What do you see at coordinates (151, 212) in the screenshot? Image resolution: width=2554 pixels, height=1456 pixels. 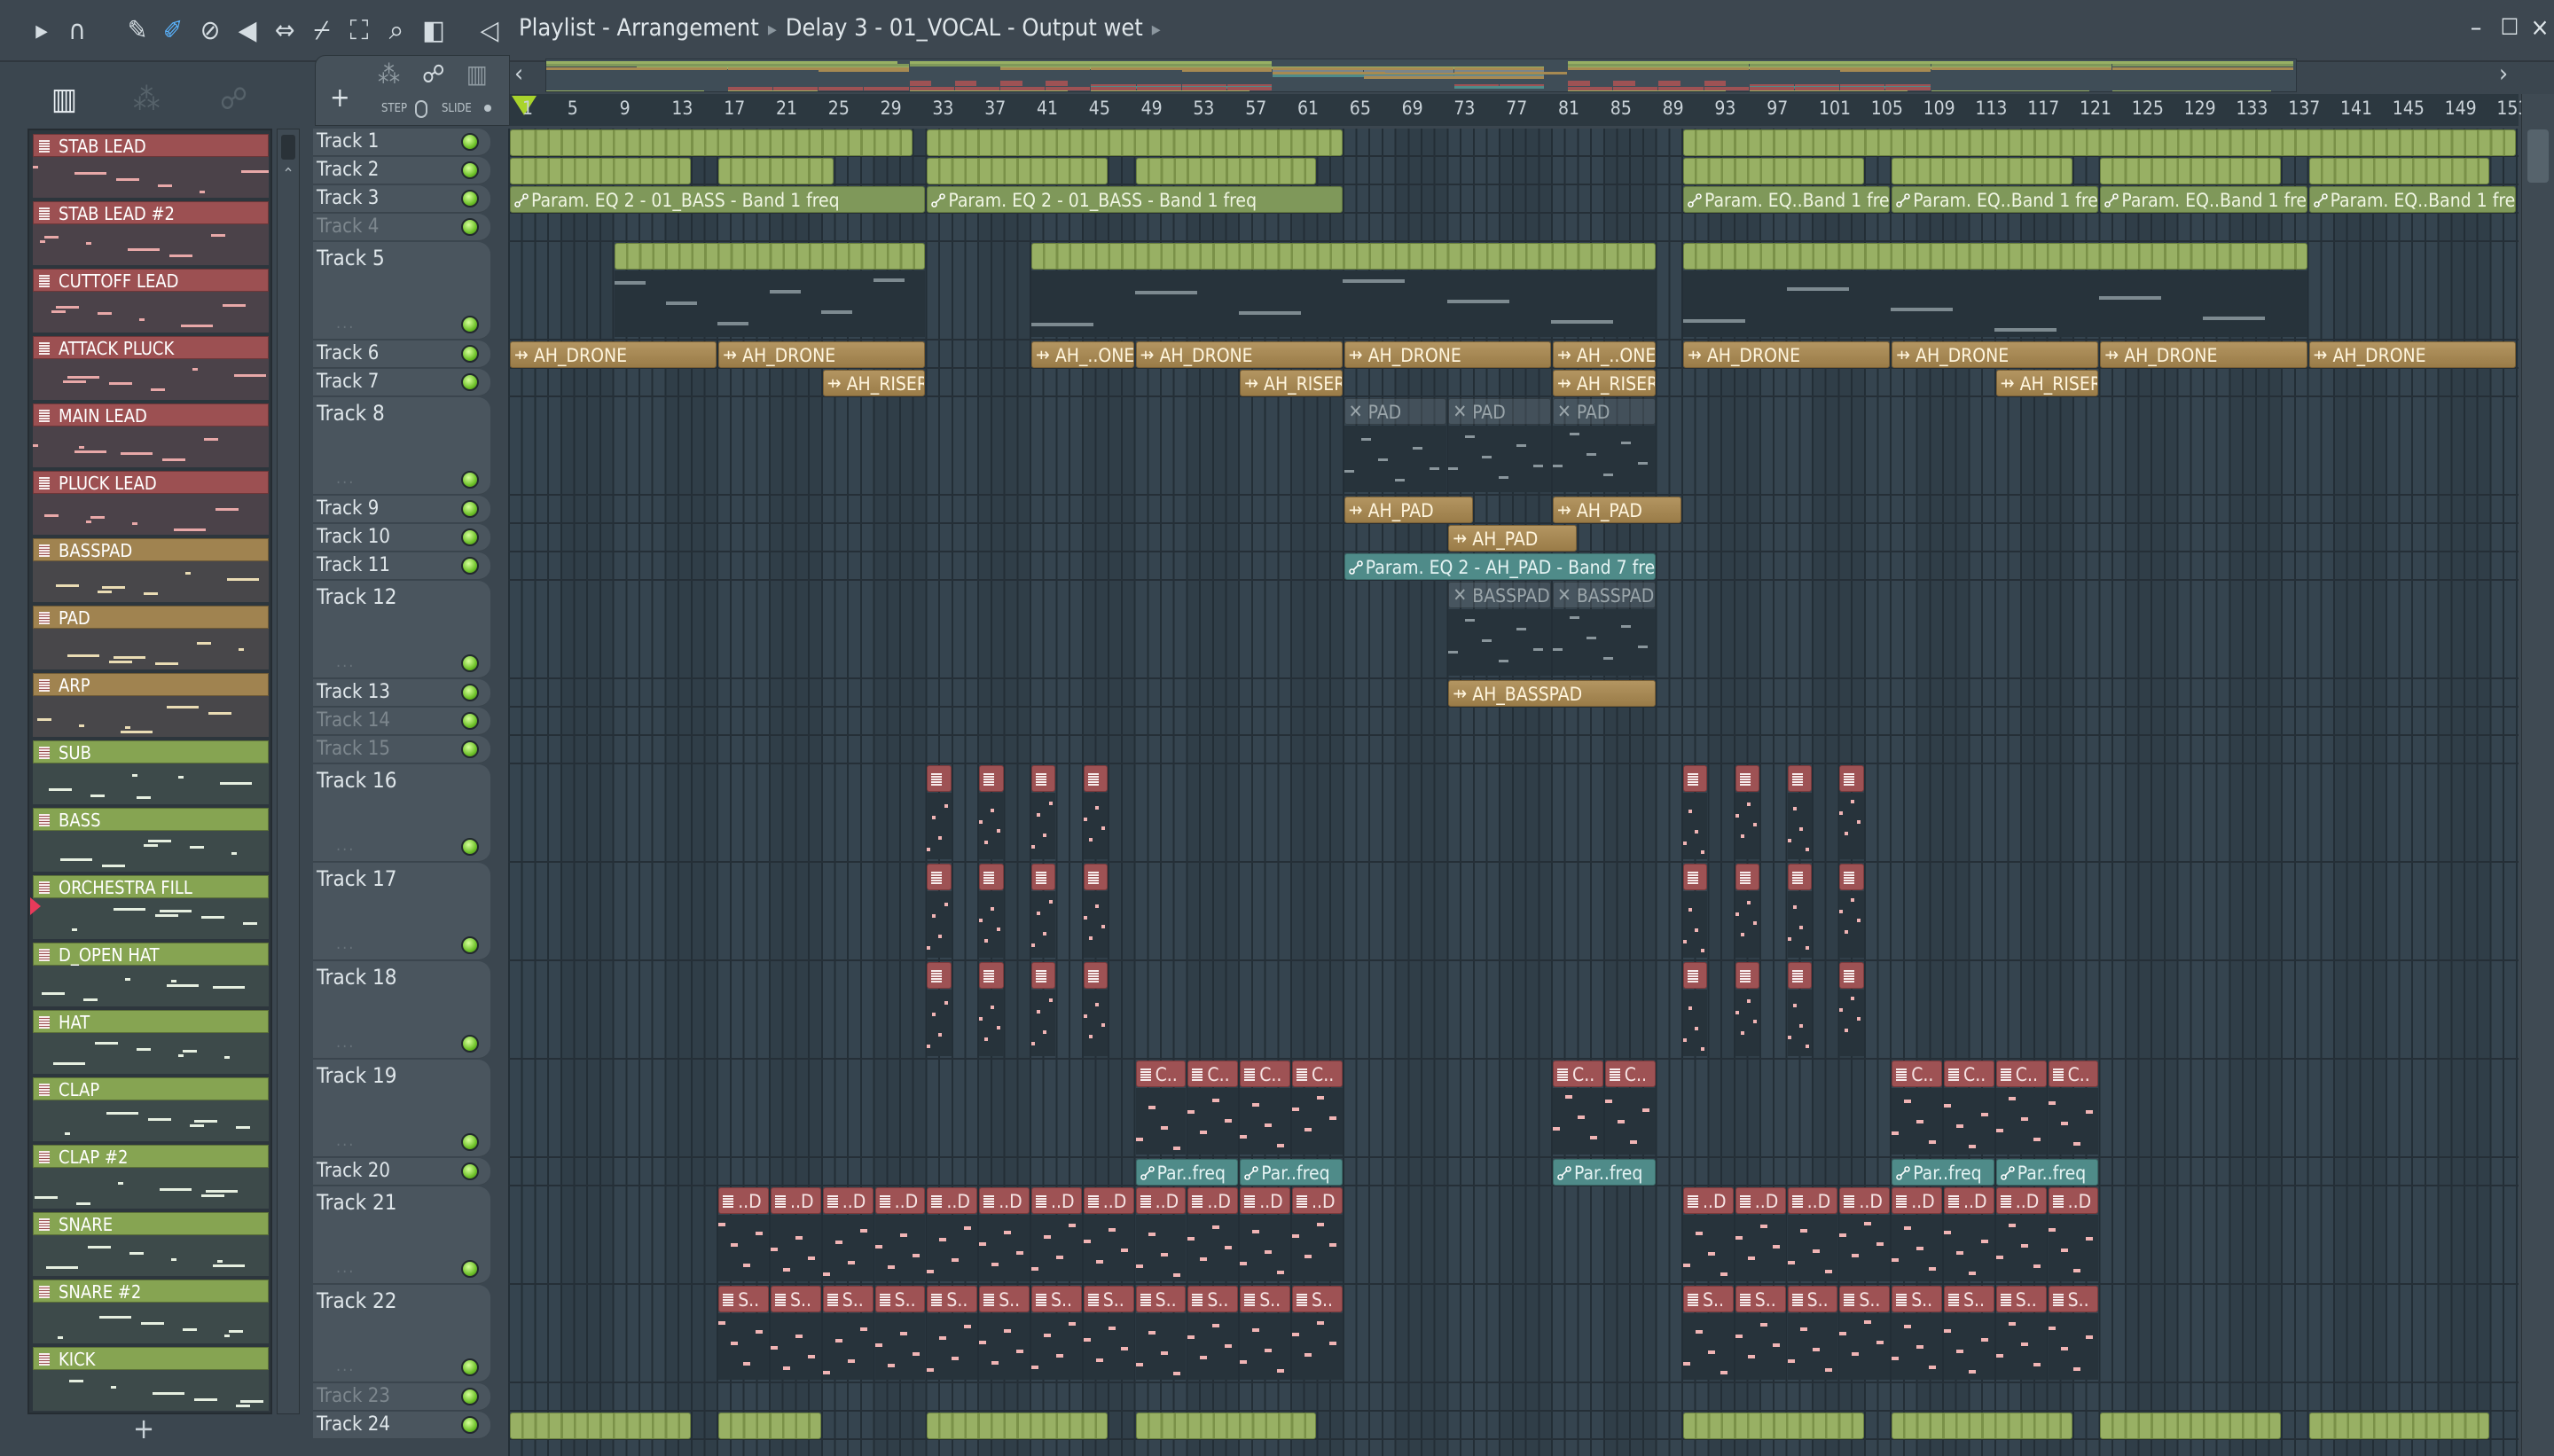 I see `channel-name-button: STAB LEAD #2` at bounding box center [151, 212].